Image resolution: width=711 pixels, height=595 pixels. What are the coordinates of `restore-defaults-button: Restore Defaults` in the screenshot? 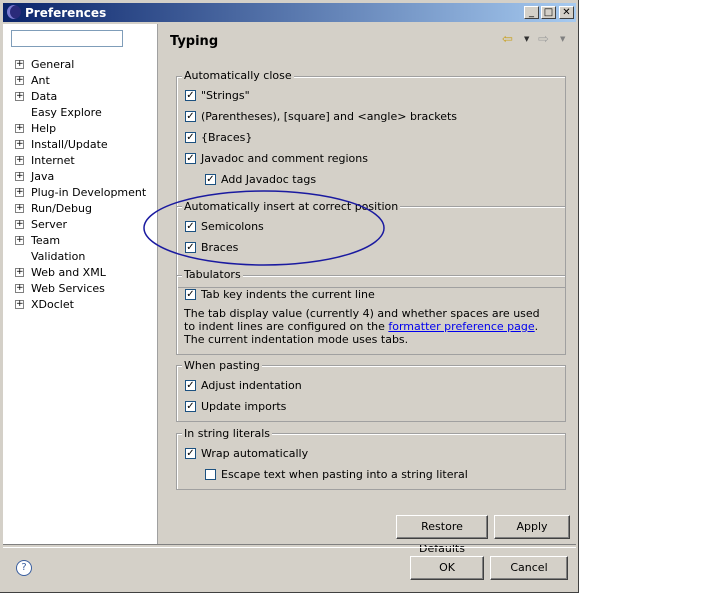 It's located at (442, 535).